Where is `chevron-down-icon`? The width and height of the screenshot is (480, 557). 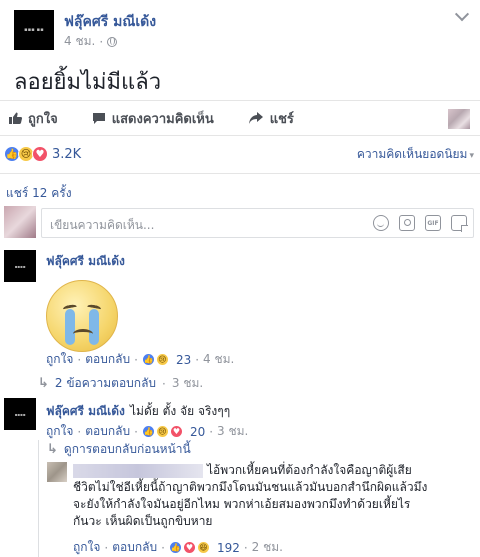
chevron-down-icon is located at coordinates (462, 17).